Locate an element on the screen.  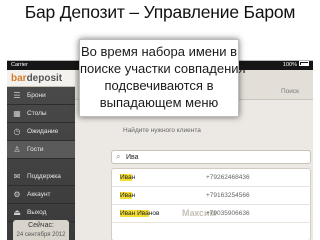
client-search-input is located at coordinates (216, 157).